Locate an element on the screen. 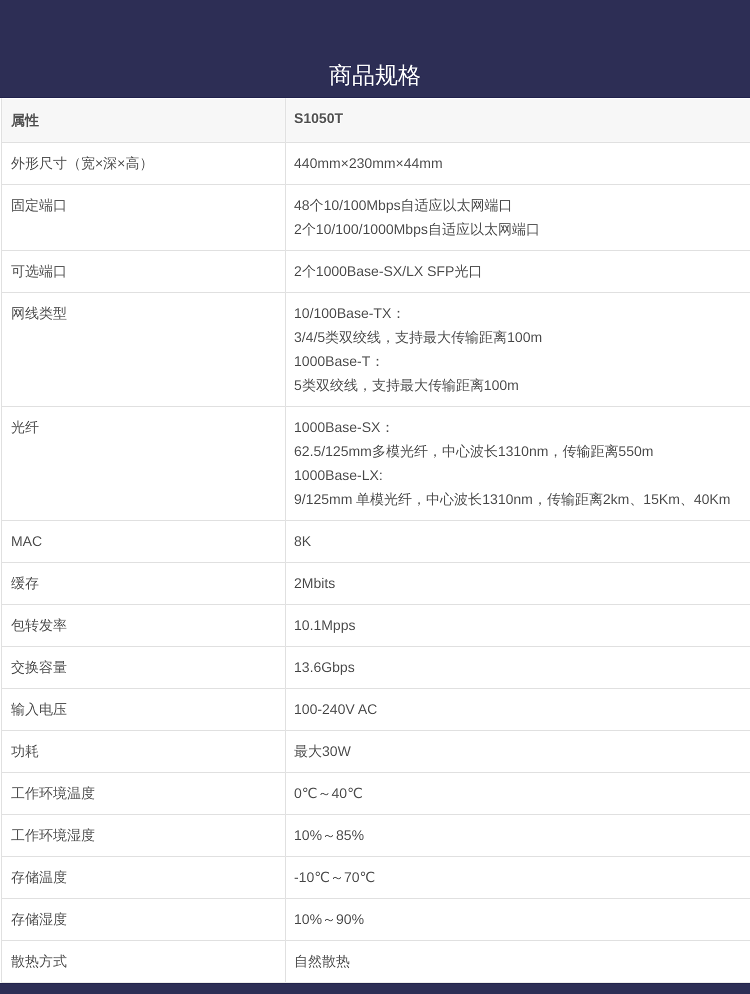  table-cell-text: 0℃～40℃ is located at coordinates (329, 793).